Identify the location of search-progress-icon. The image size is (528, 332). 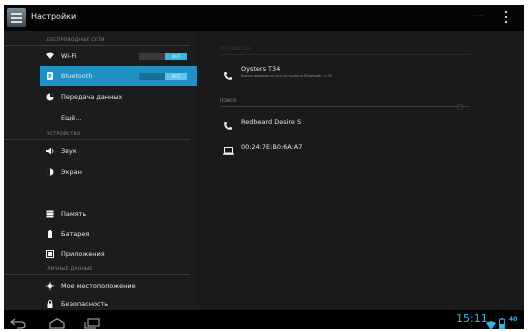
(460, 103).